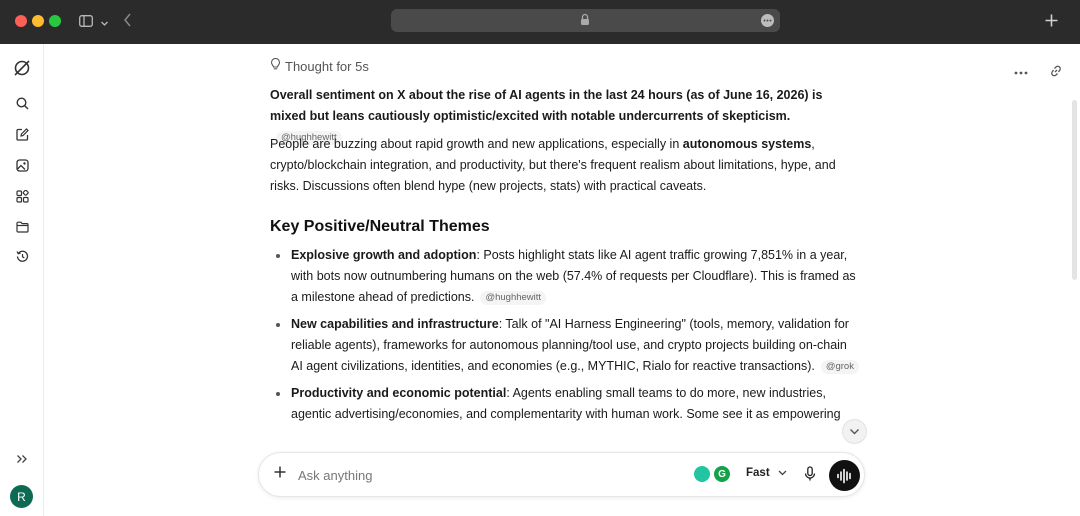  Describe the element at coordinates (399, 393) in the screenshot. I see `bullet-title: Productivity and economic potential` at that location.